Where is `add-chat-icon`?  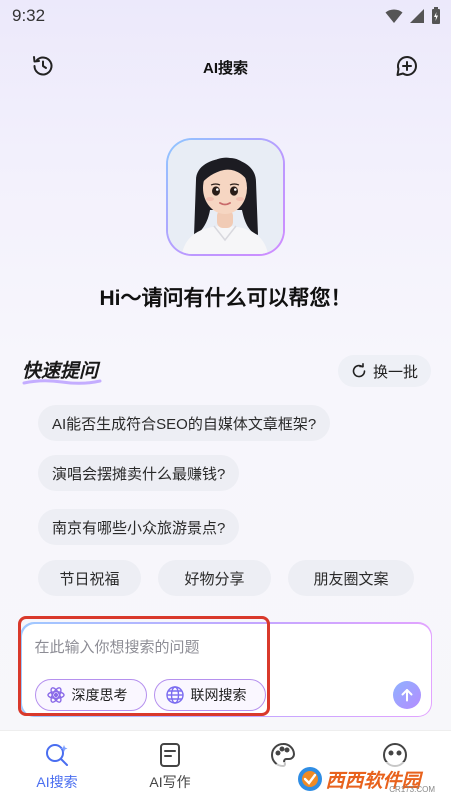 add-chat-icon is located at coordinates (406, 66).